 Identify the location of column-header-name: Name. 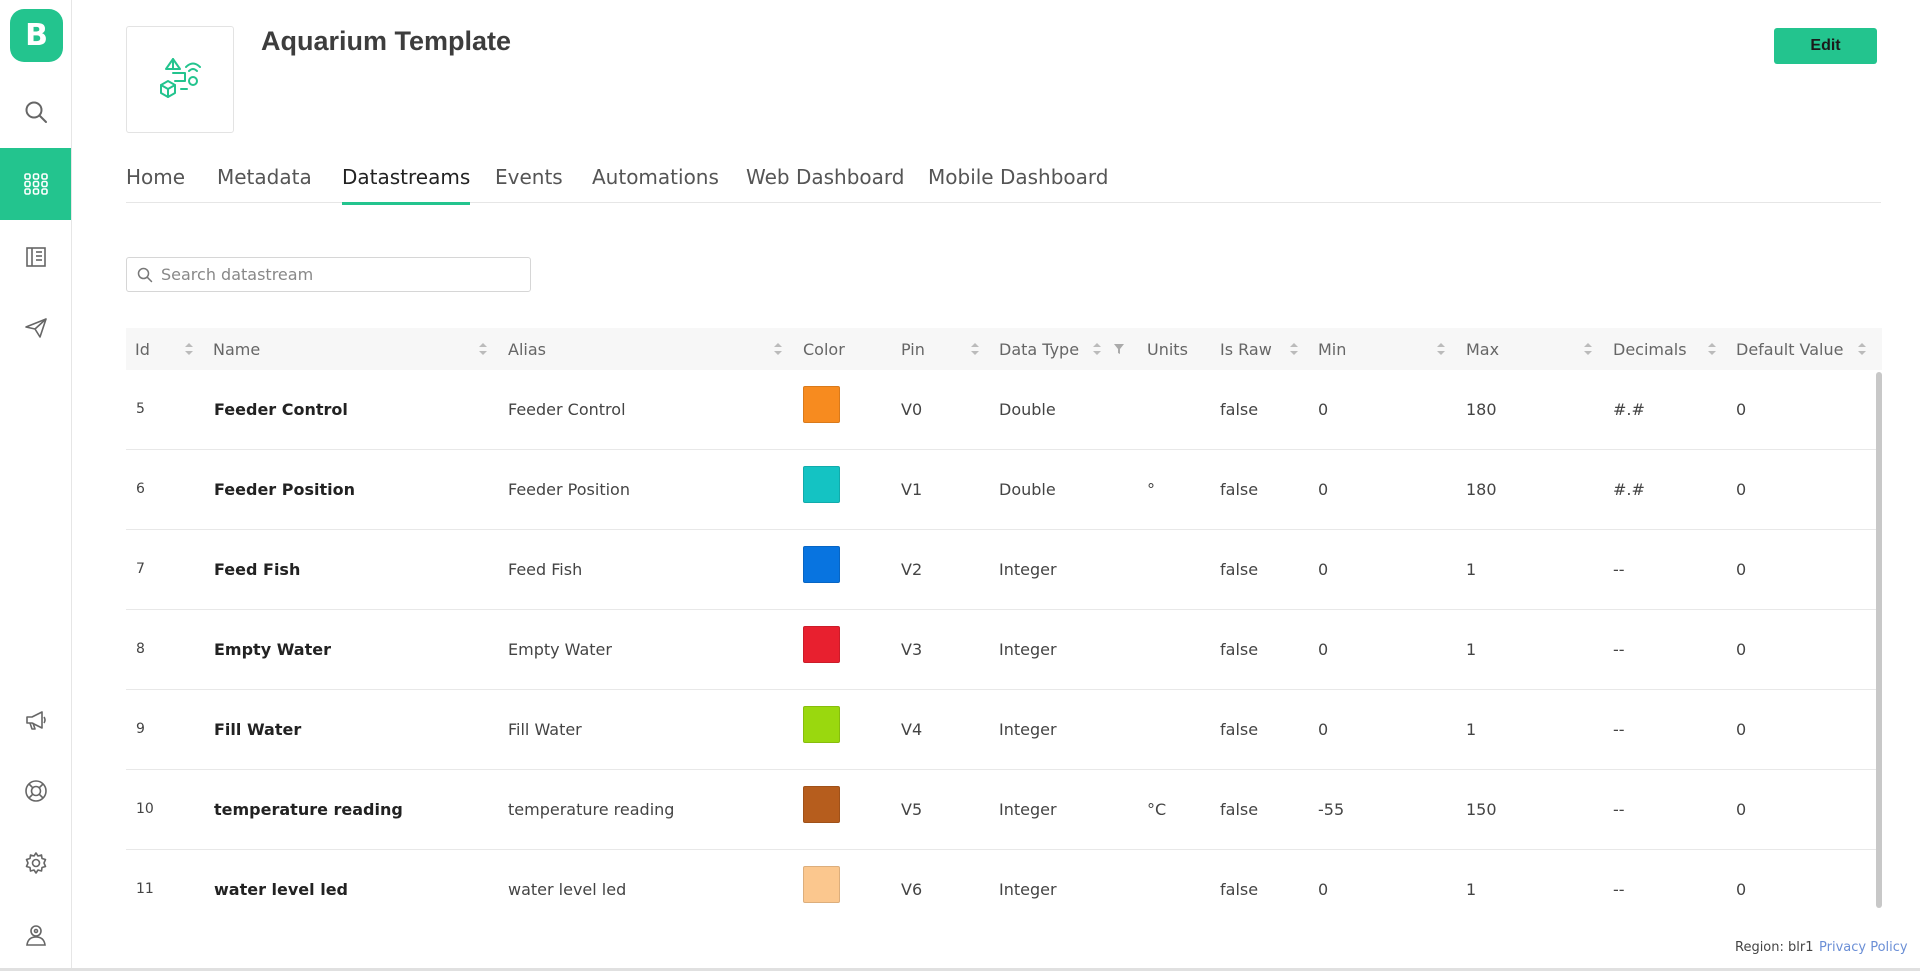
(236, 349).